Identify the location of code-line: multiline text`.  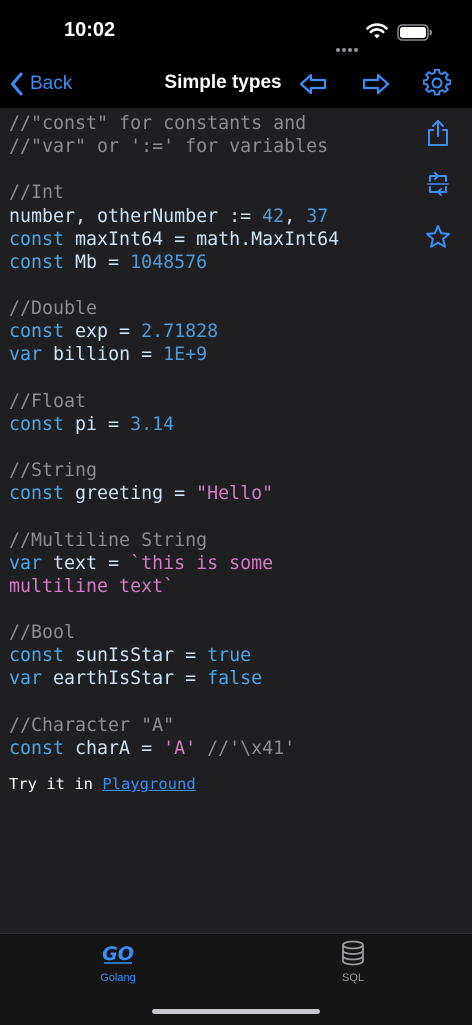
(174, 586).